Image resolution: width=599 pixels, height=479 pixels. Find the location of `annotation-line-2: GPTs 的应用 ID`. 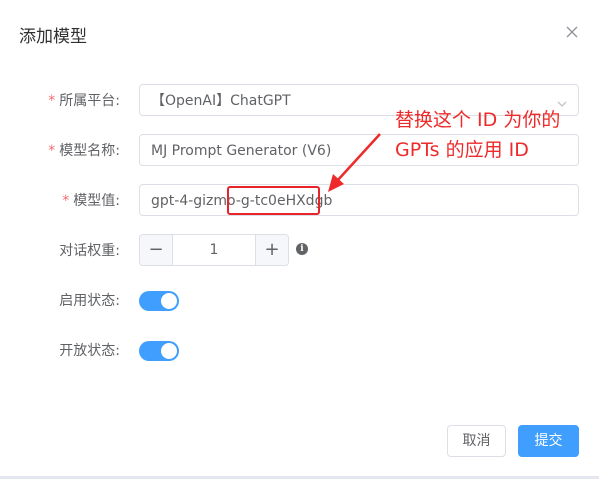

annotation-line-2: GPTs 的应用 ID is located at coordinates (462, 150).